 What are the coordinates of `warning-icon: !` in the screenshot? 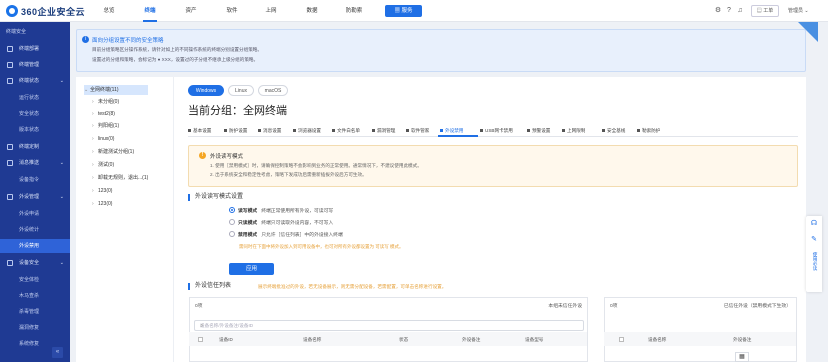 It's located at (202, 155).